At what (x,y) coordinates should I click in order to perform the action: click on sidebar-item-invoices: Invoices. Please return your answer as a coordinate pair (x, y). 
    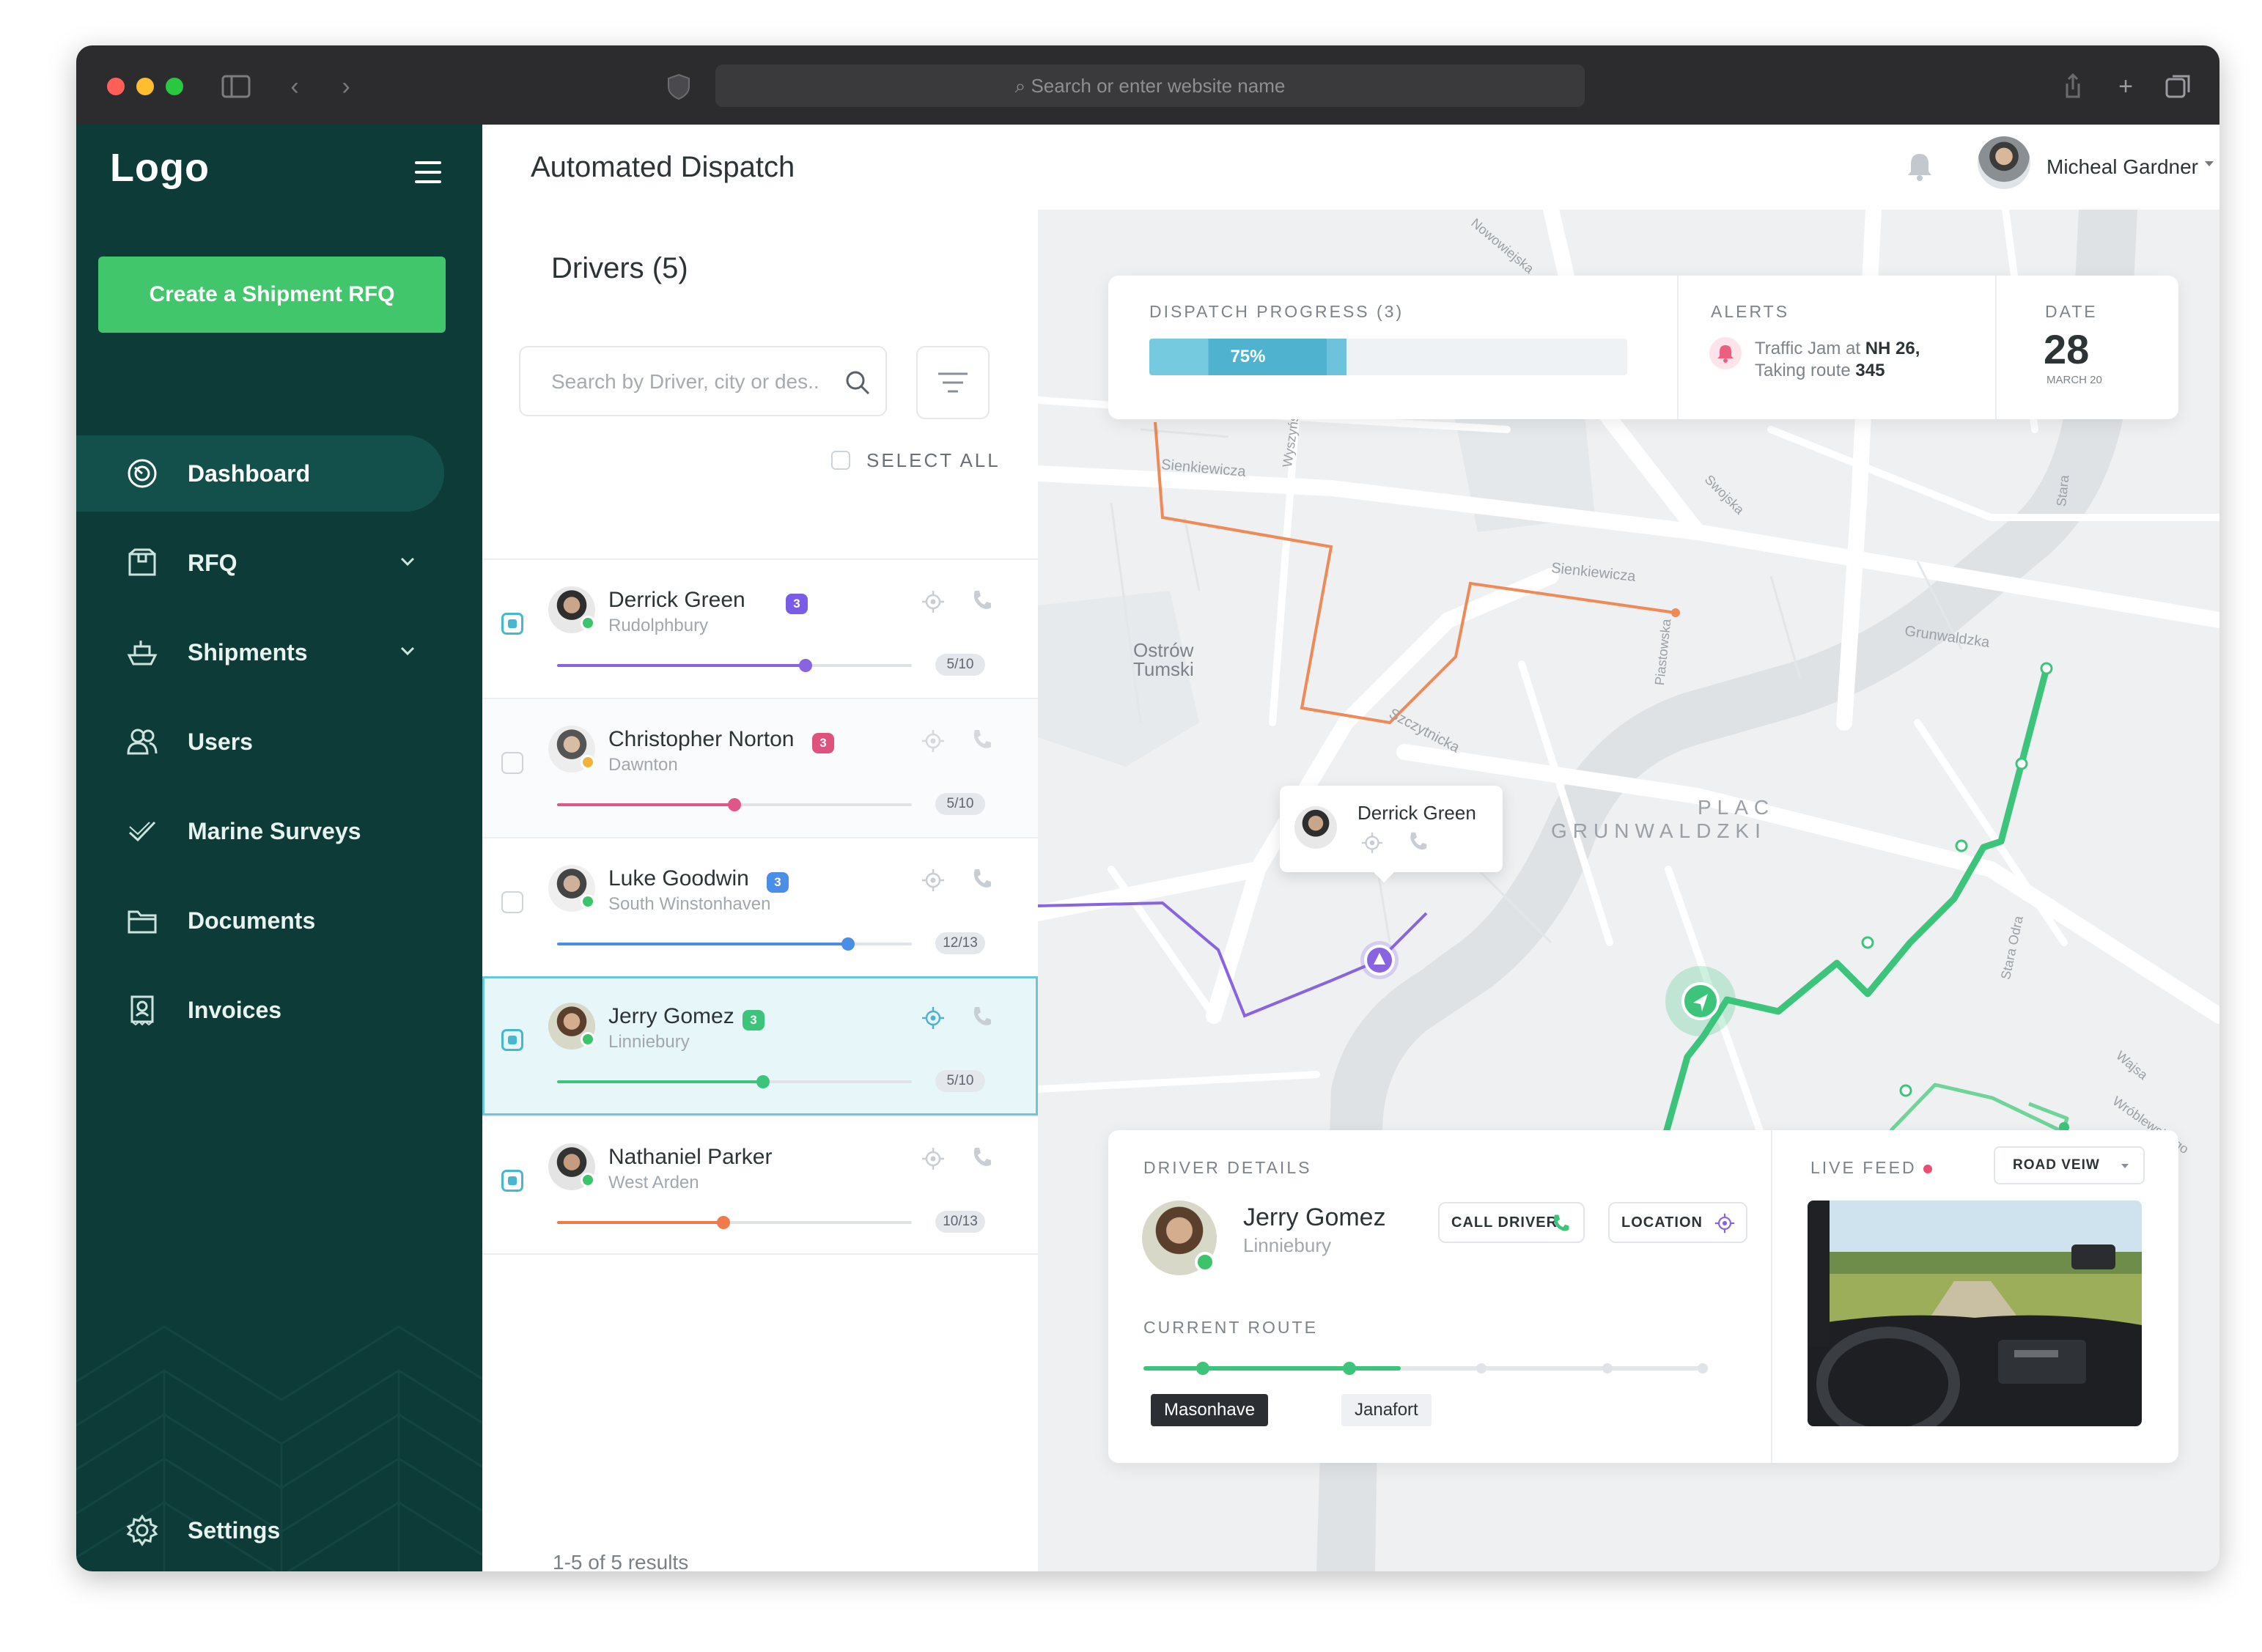
    Looking at the image, I should click on (279, 1010).